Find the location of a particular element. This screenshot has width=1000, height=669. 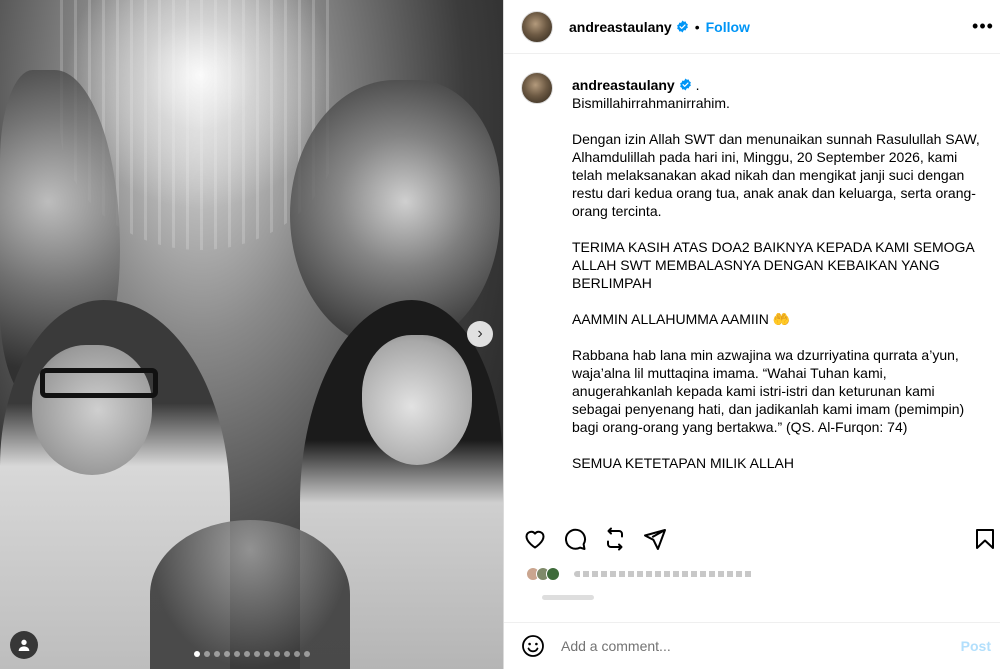

more-icon: ••• is located at coordinates (983, 25).